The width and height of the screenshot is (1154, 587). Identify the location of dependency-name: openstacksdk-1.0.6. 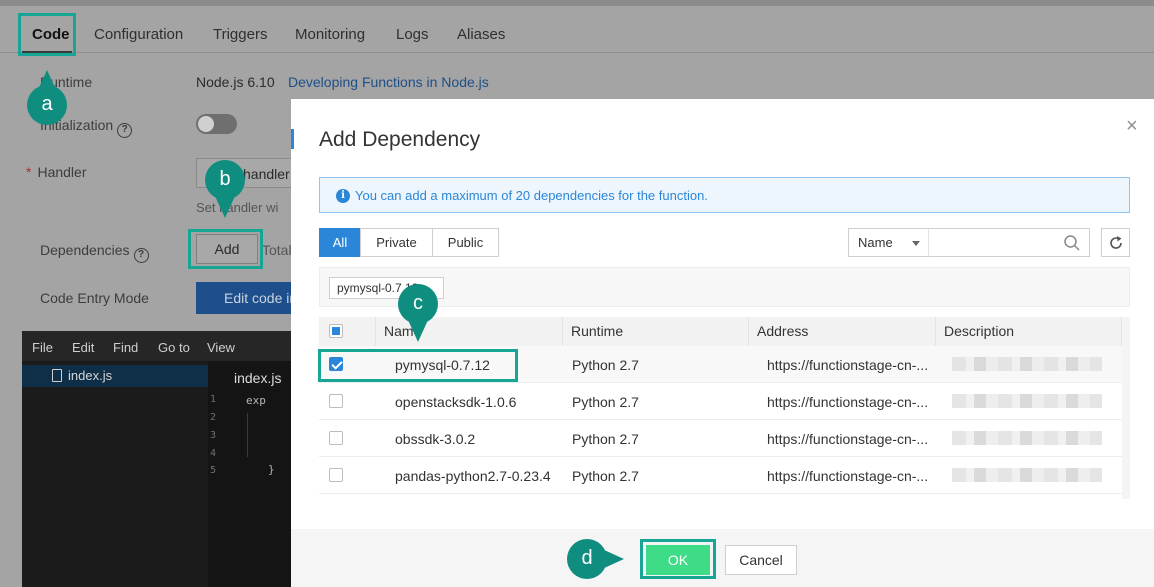
(456, 402).